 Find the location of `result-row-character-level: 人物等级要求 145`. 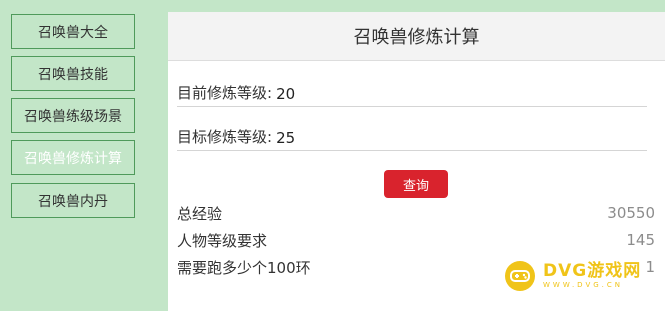

result-row-character-level: 人物等级要求 145 is located at coordinates (416, 240).